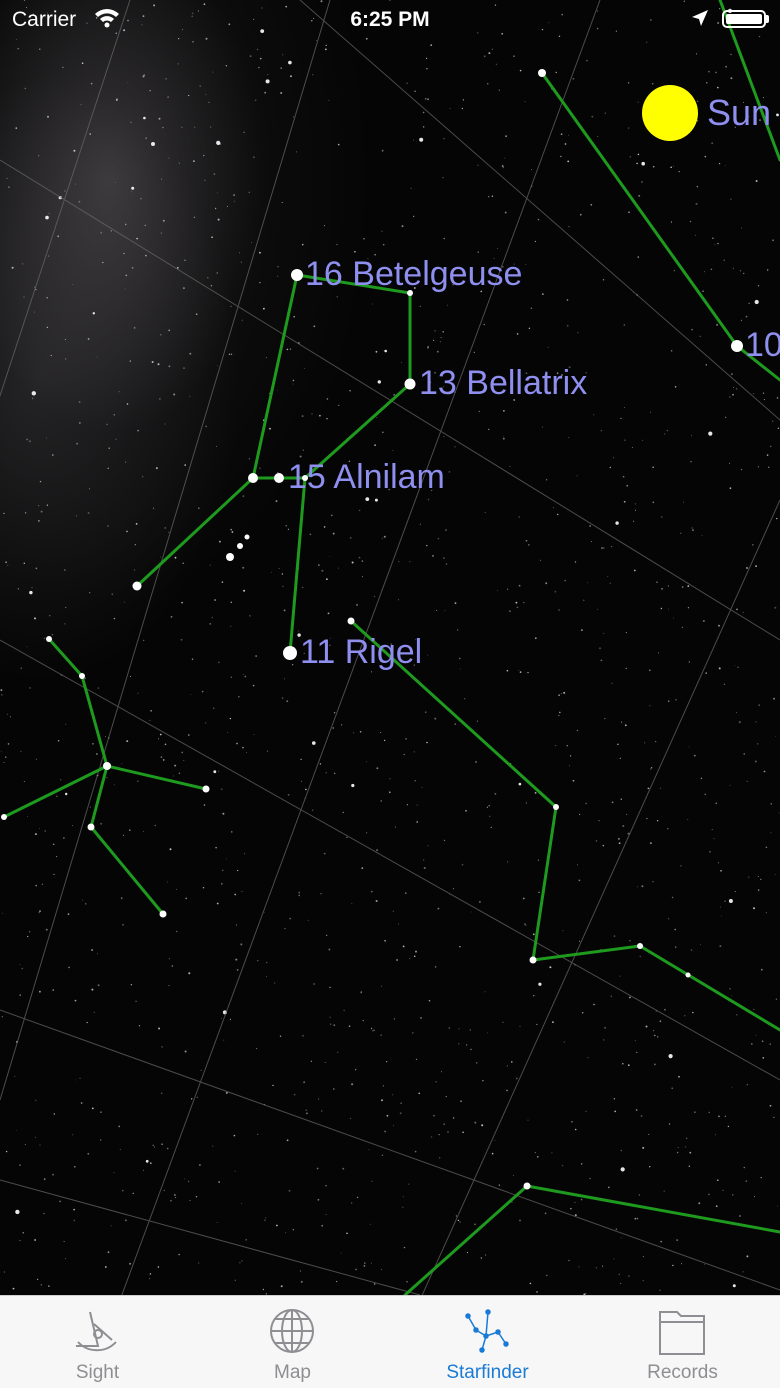  Describe the element at coordinates (682, 1372) in the screenshot. I see `tab-label: Records` at that location.